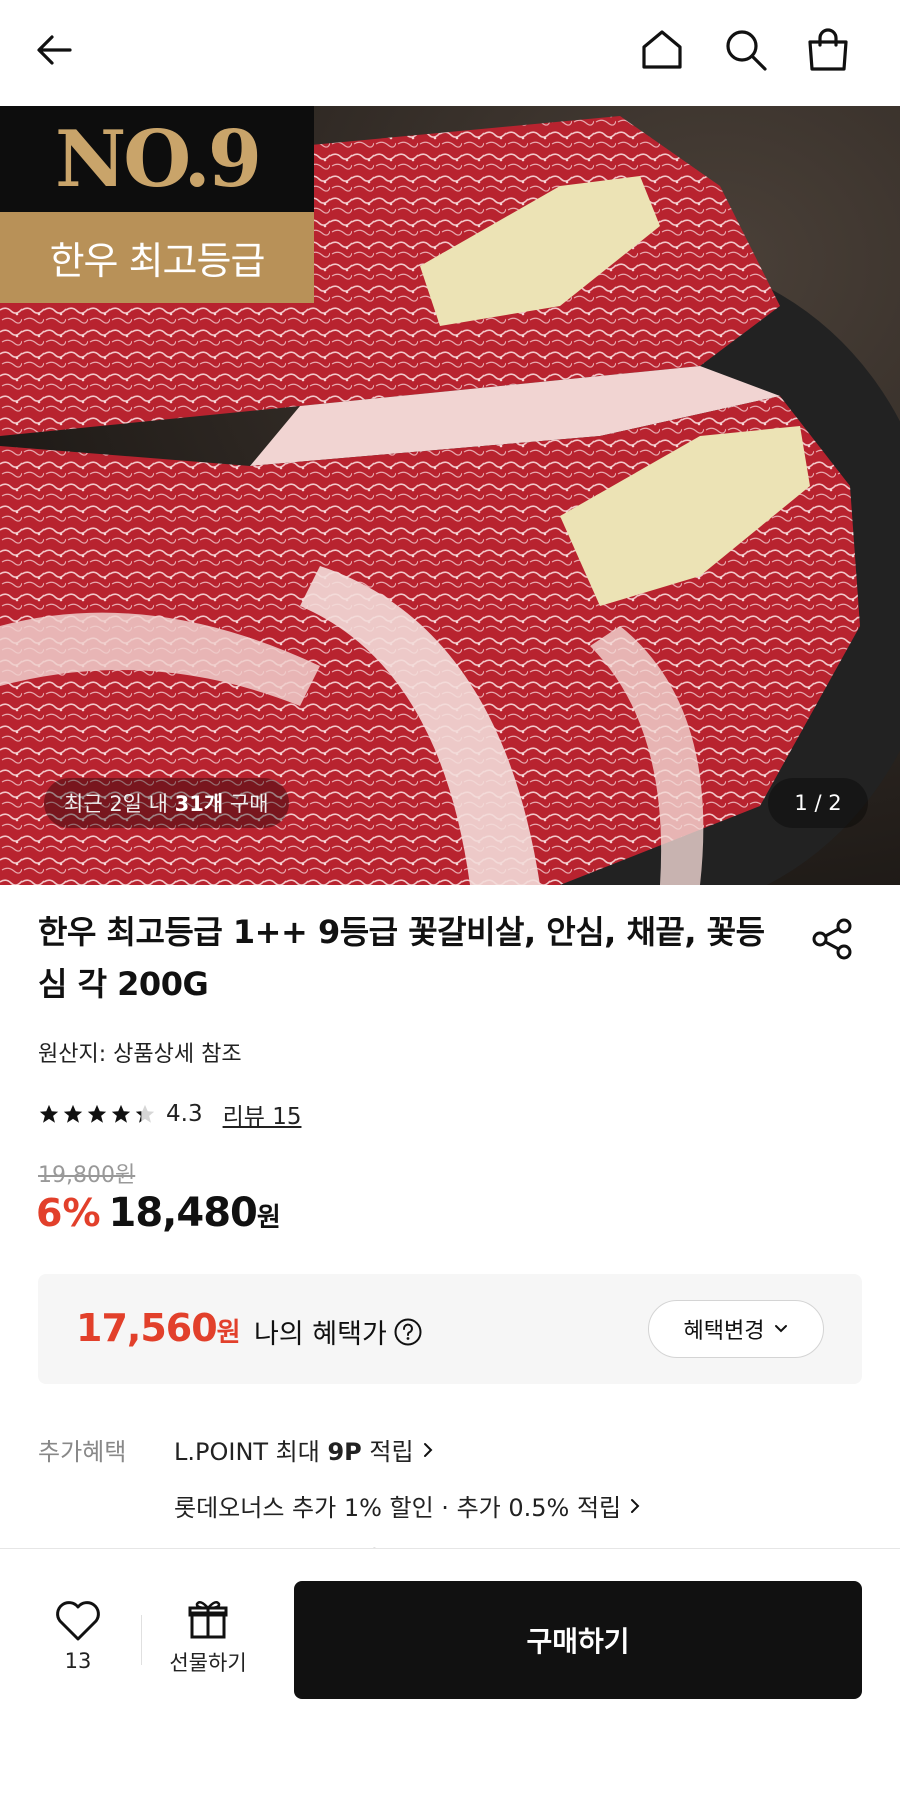 This screenshot has height=1805, width=900. I want to click on image-pager-indicator: 1 / 2, so click(818, 803).